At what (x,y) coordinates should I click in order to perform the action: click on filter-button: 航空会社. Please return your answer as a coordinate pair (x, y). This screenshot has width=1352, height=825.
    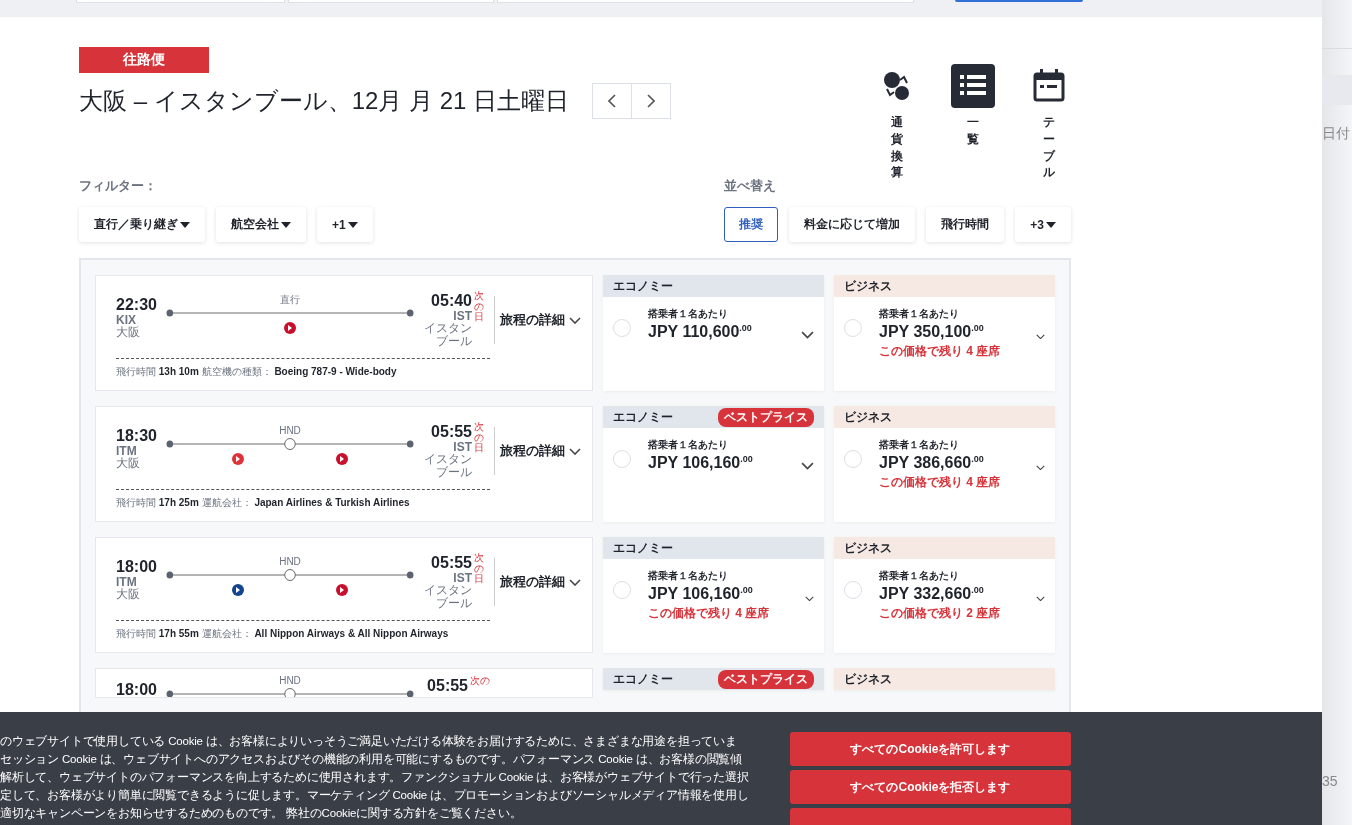
    Looking at the image, I should click on (261, 225).